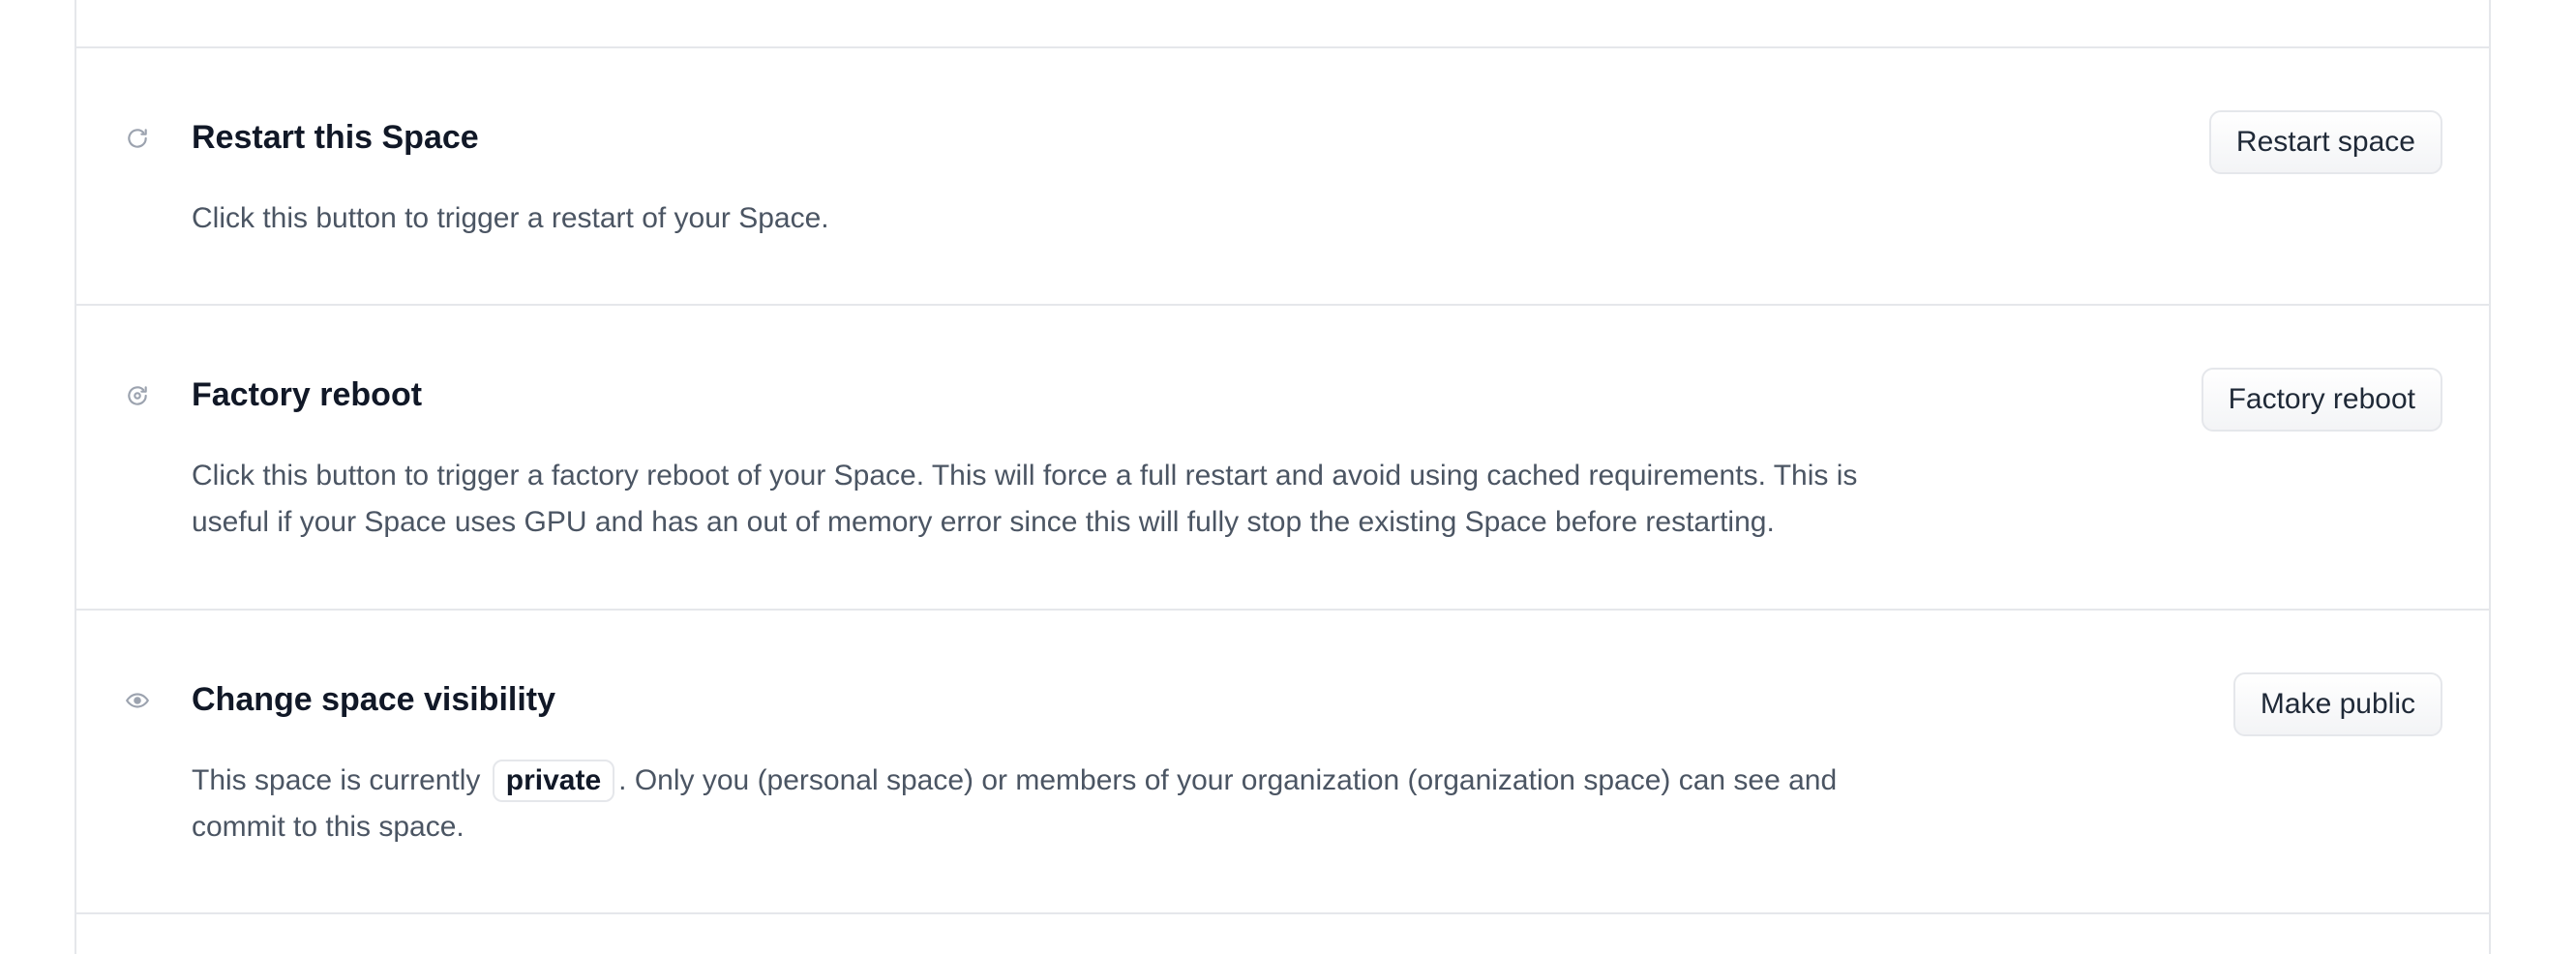 Image resolution: width=2576 pixels, height=954 pixels. What do you see at coordinates (2337, 704) in the screenshot?
I see `make-public-button: Make public` at bounding box center [2337, 704].